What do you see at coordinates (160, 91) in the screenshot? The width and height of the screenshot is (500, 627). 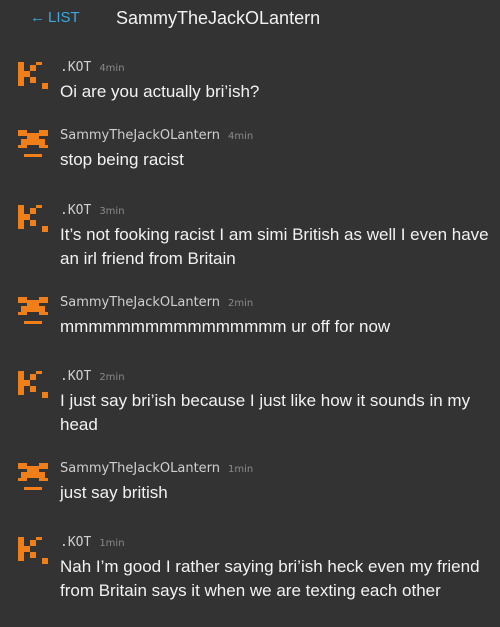 I see `message-text: Oi are you actually bri’ish?` at bounding box center [160, 91].